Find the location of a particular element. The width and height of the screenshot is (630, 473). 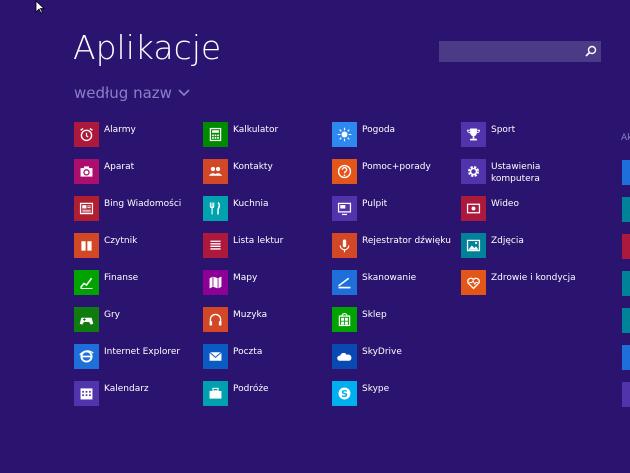

app-sport: Sport is located at coordinates (525, 140).